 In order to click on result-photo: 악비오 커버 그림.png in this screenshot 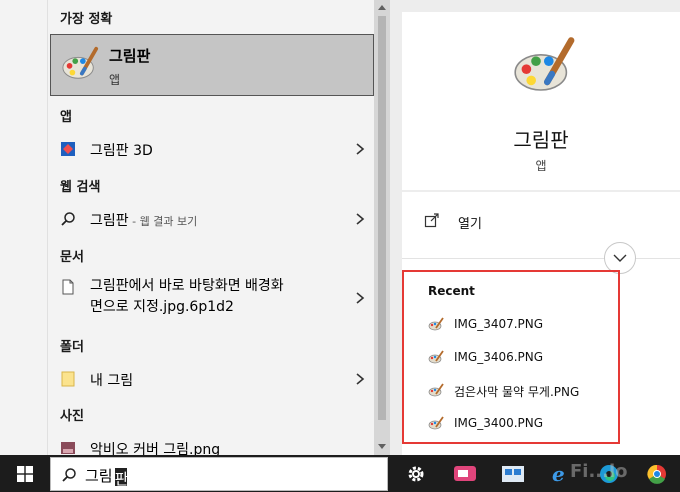, I will do `click(211, 443)`.